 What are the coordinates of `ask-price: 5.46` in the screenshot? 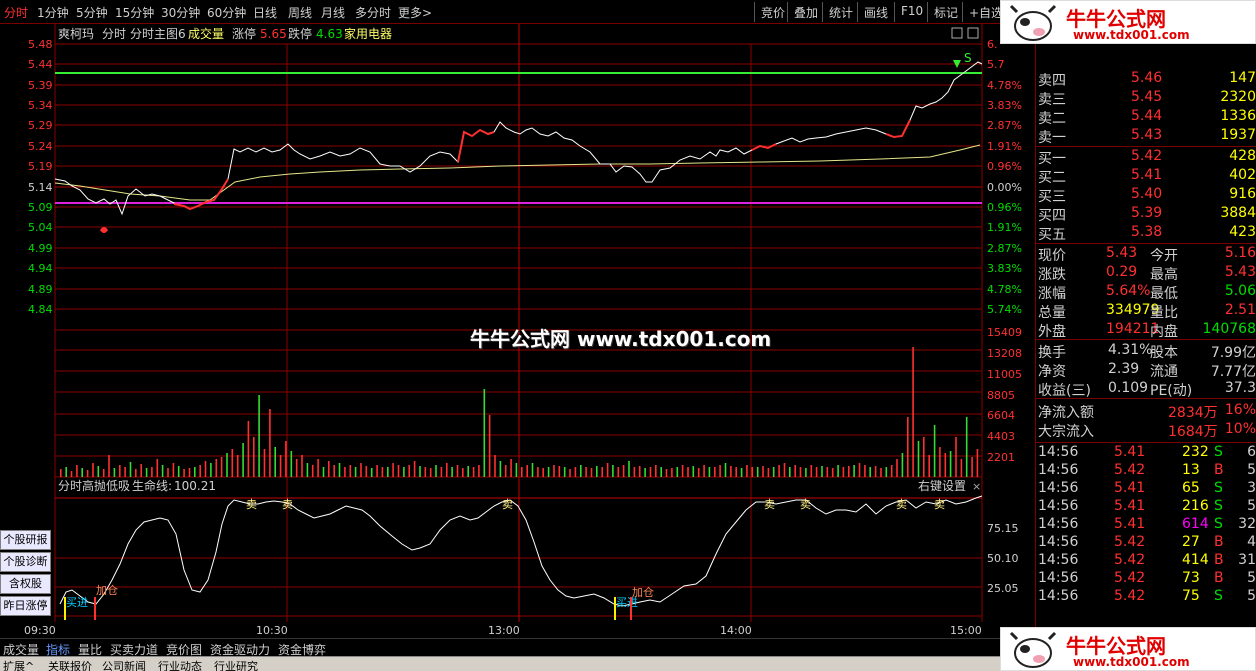 It's located at (1147, 78).